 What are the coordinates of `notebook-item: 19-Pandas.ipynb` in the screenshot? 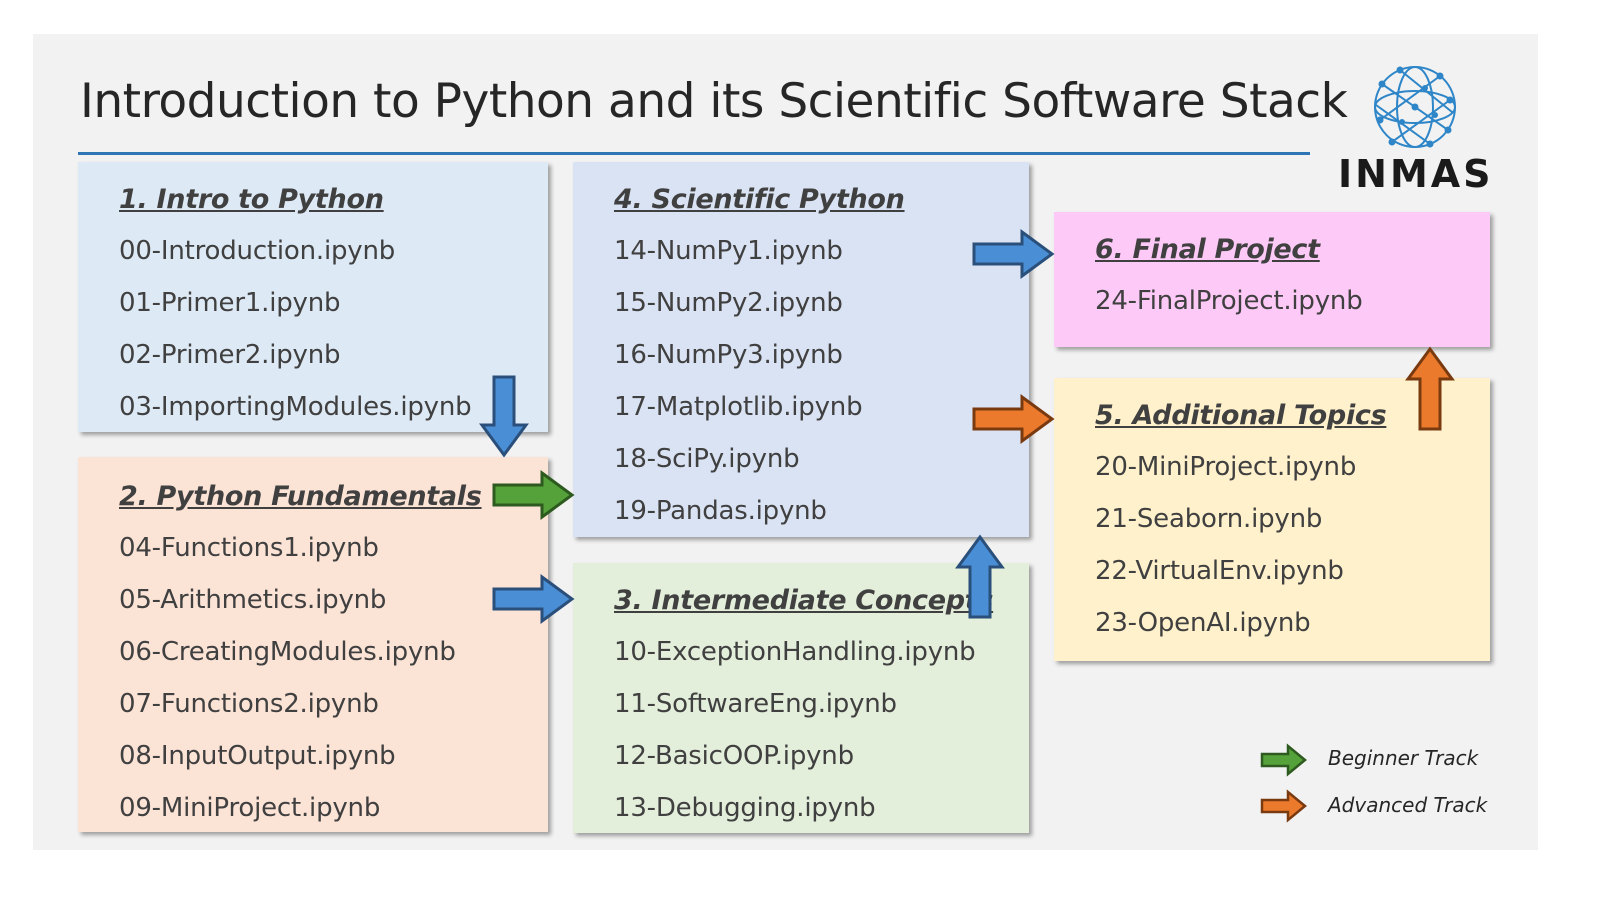 It's located at (720, 511).